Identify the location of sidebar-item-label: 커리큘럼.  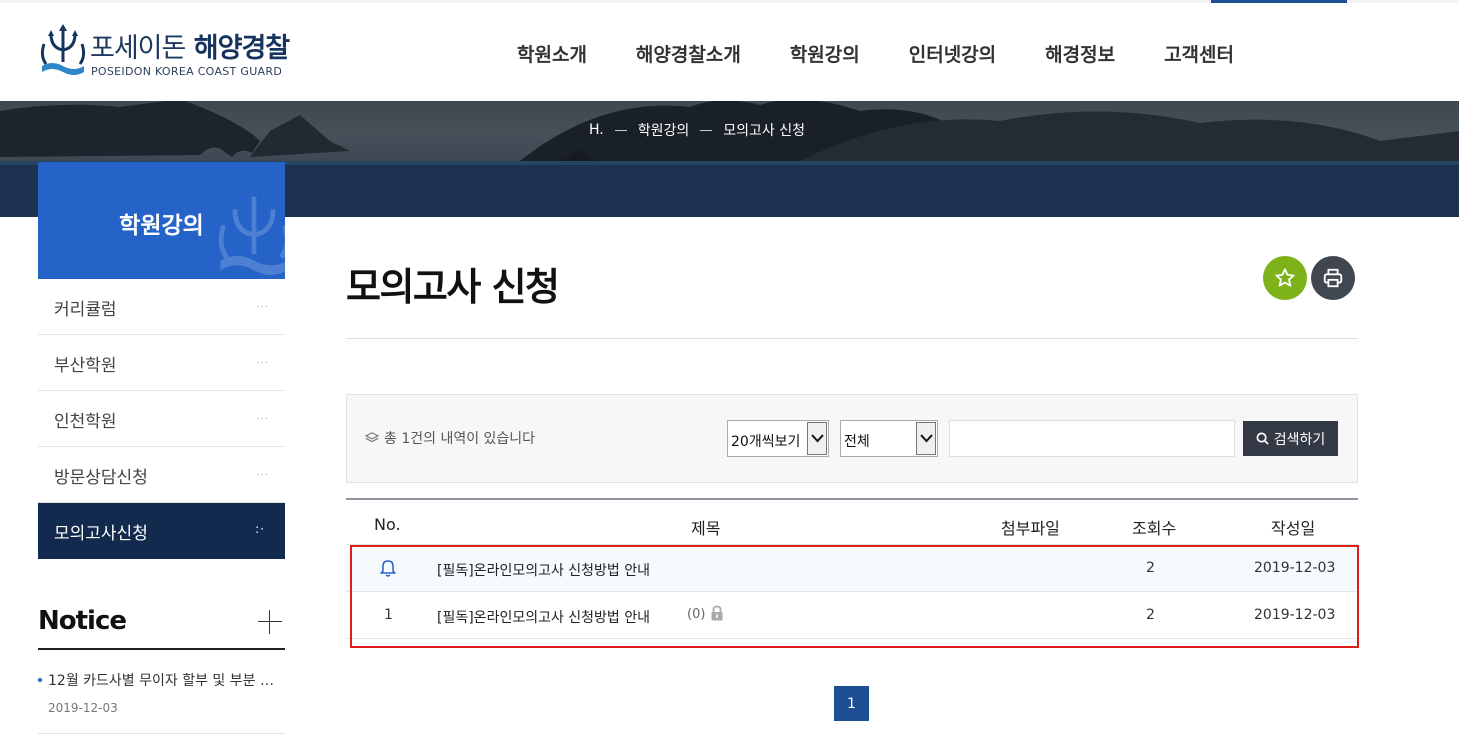
(85, 310).